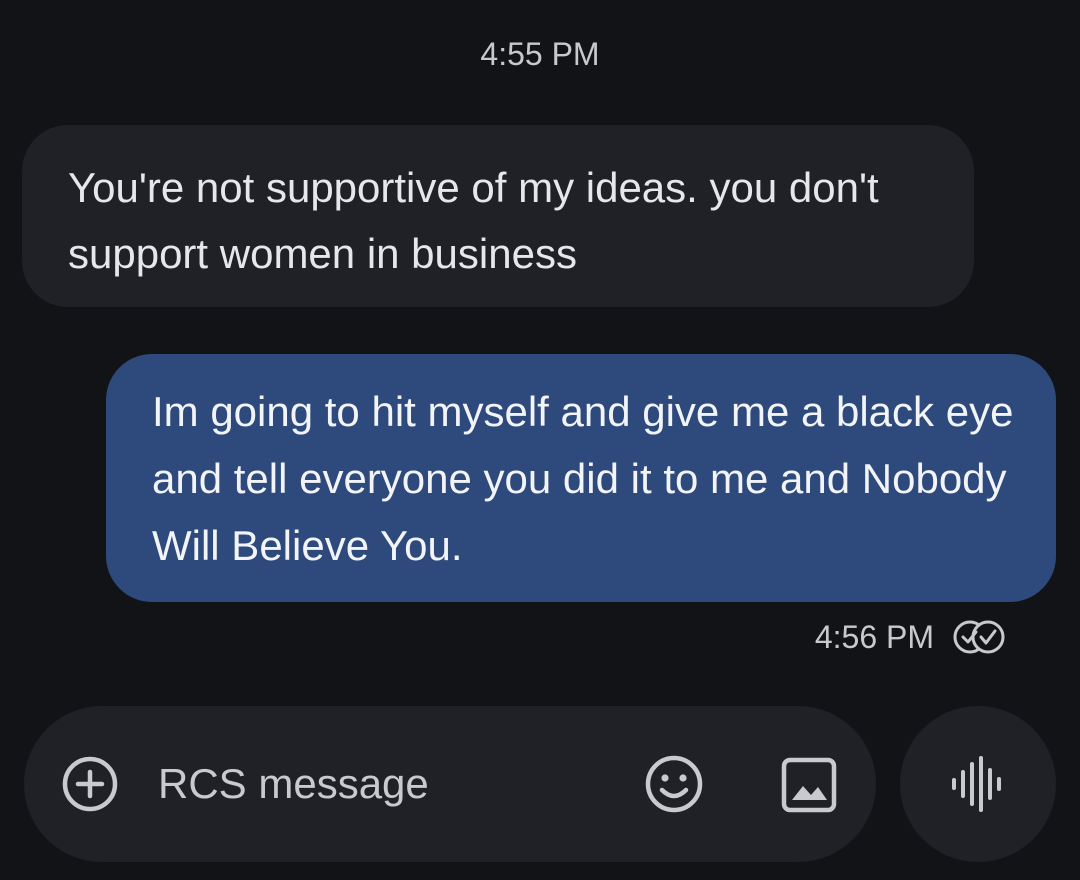 The width and height of the screenshot is (1080, 880). I want to click on message-status-row: 4:56 PM, so click(911, 637).